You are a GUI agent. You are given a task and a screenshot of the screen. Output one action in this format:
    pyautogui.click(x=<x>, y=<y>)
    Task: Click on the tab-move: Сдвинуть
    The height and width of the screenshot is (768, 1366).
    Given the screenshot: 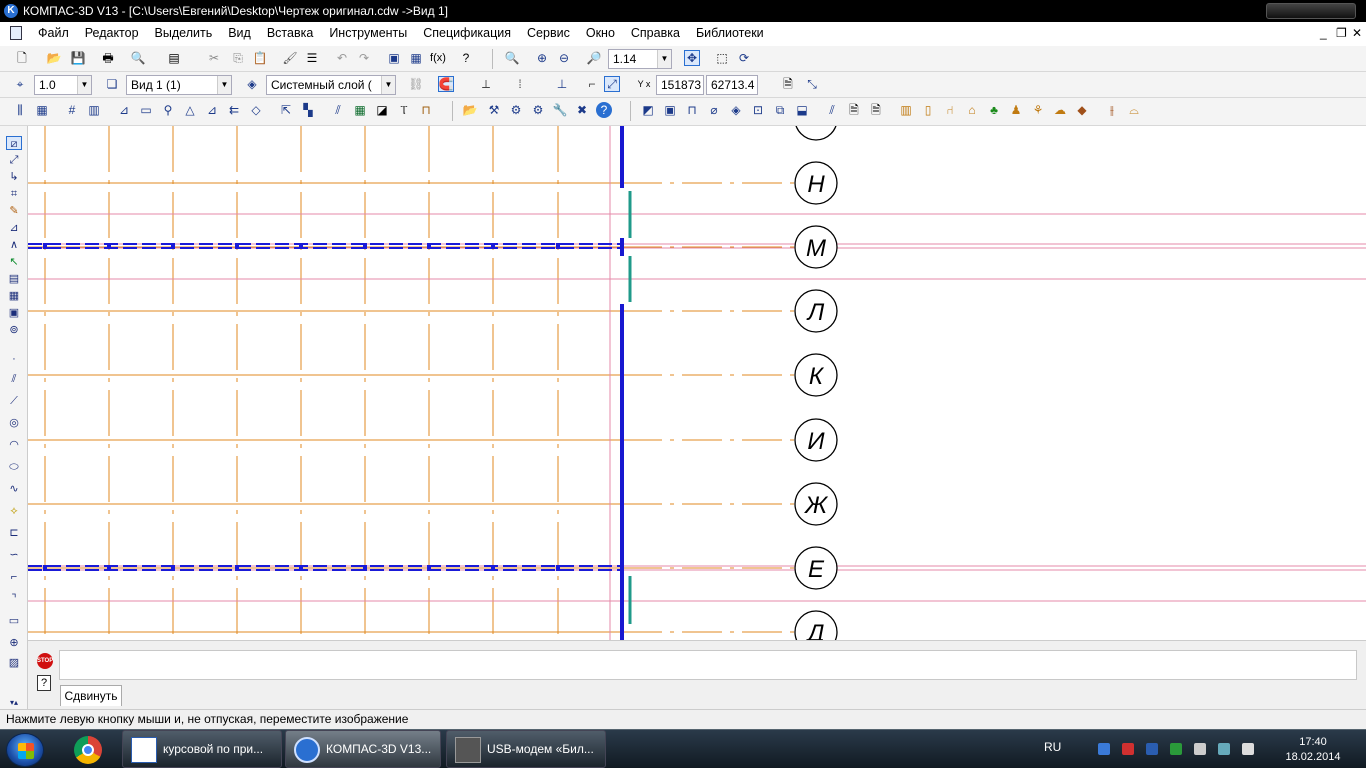 What is the action you would take?
    pyautogui.click(x=91, y=695)
    